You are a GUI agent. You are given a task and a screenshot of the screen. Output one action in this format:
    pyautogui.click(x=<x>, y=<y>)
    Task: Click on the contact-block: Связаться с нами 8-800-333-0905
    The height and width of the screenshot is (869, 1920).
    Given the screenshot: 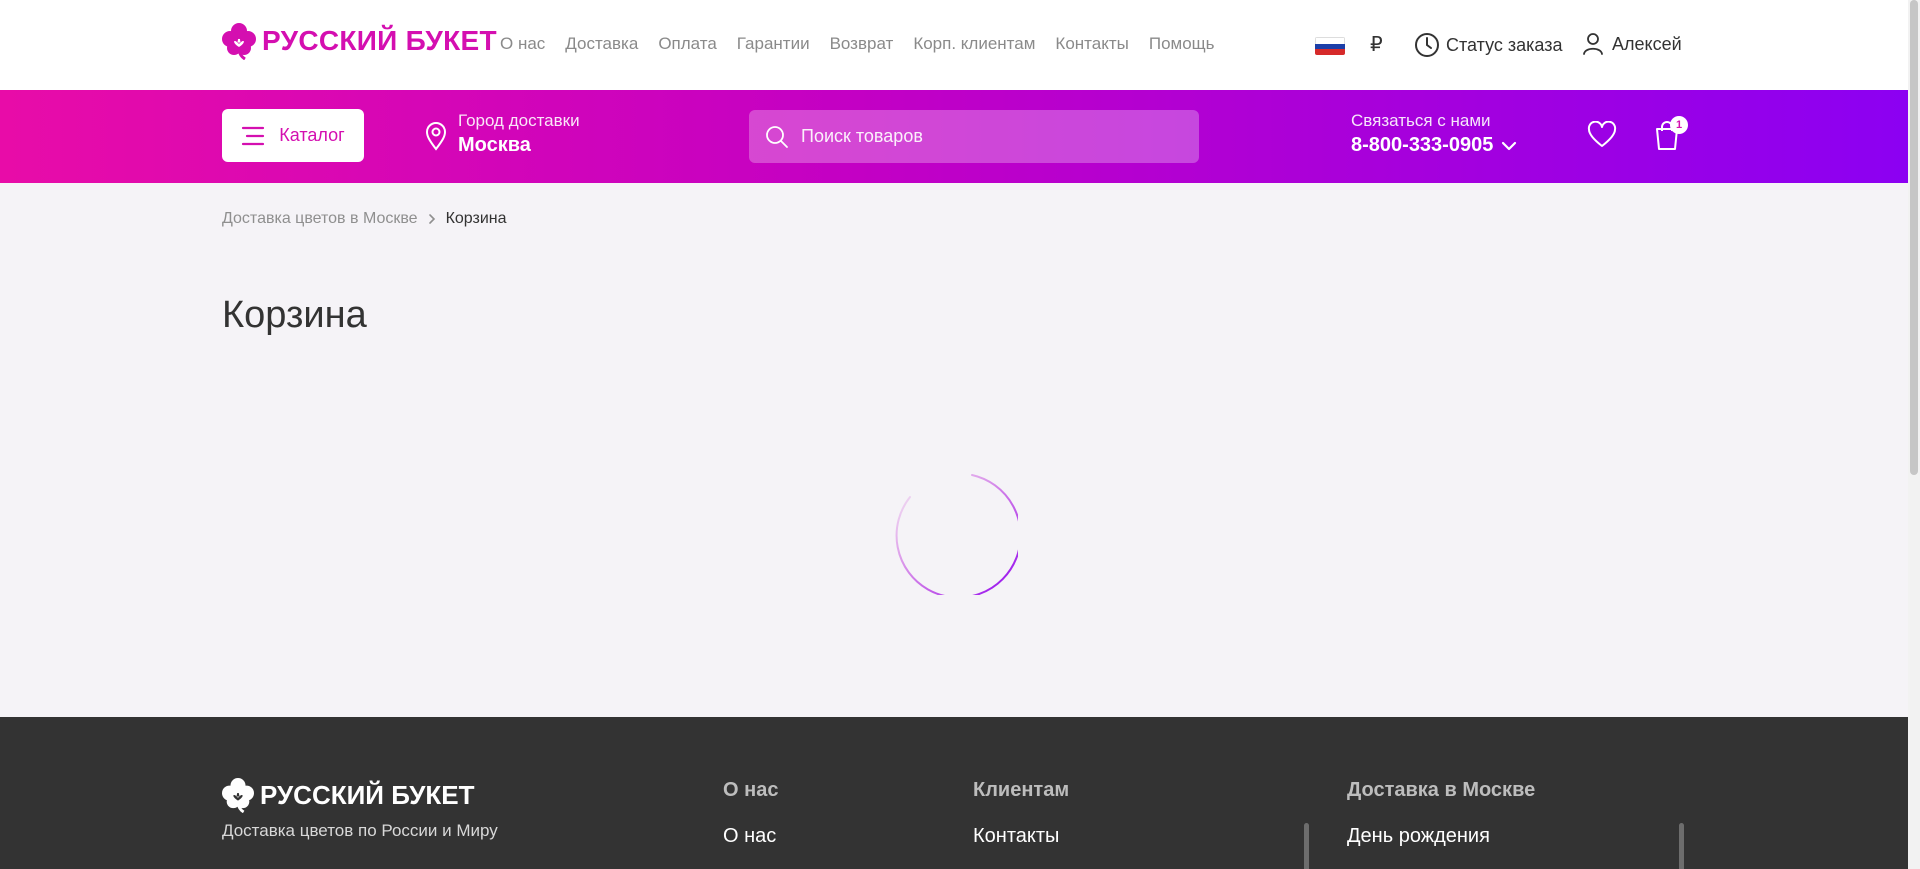 What is the action you would take?
    pyautogui.click(x=1434, y=134)
    